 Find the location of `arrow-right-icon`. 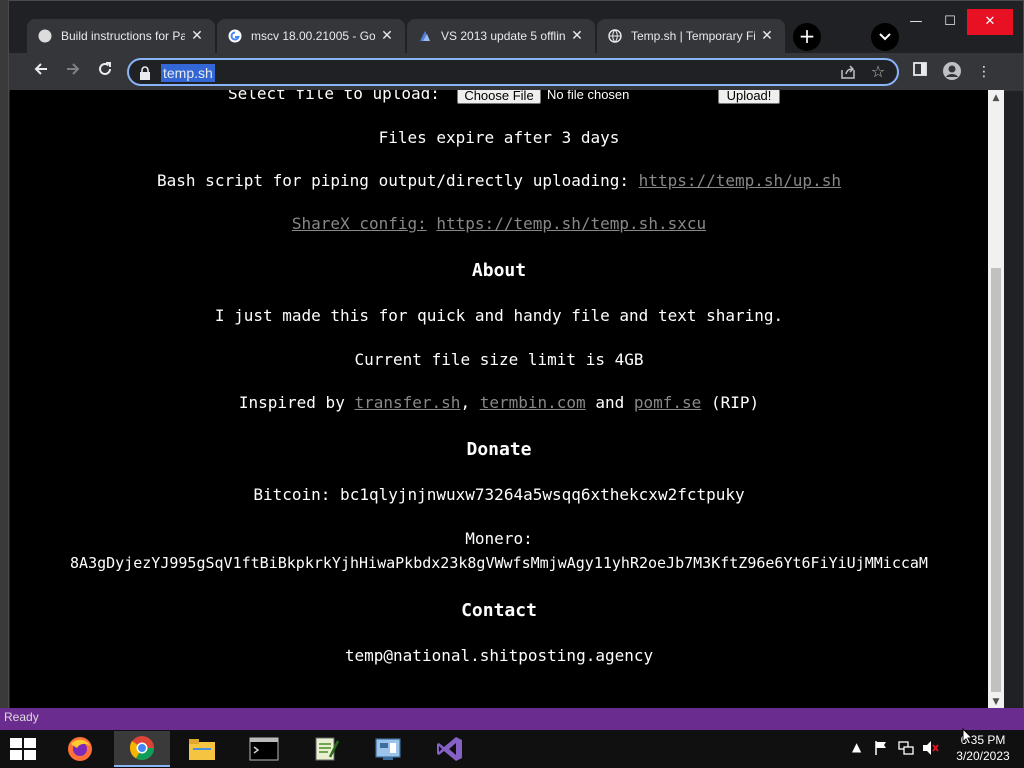

arrow-right-icon is located at coordinates (73, 71).